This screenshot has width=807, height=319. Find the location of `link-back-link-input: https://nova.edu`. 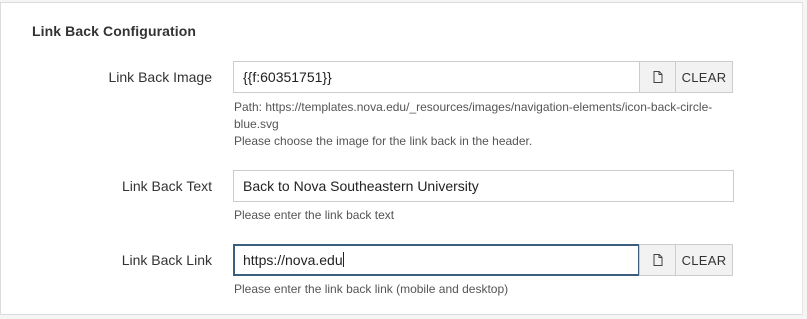

link-back-link-input: https://nova.edu is located at coordinates (436, 260).